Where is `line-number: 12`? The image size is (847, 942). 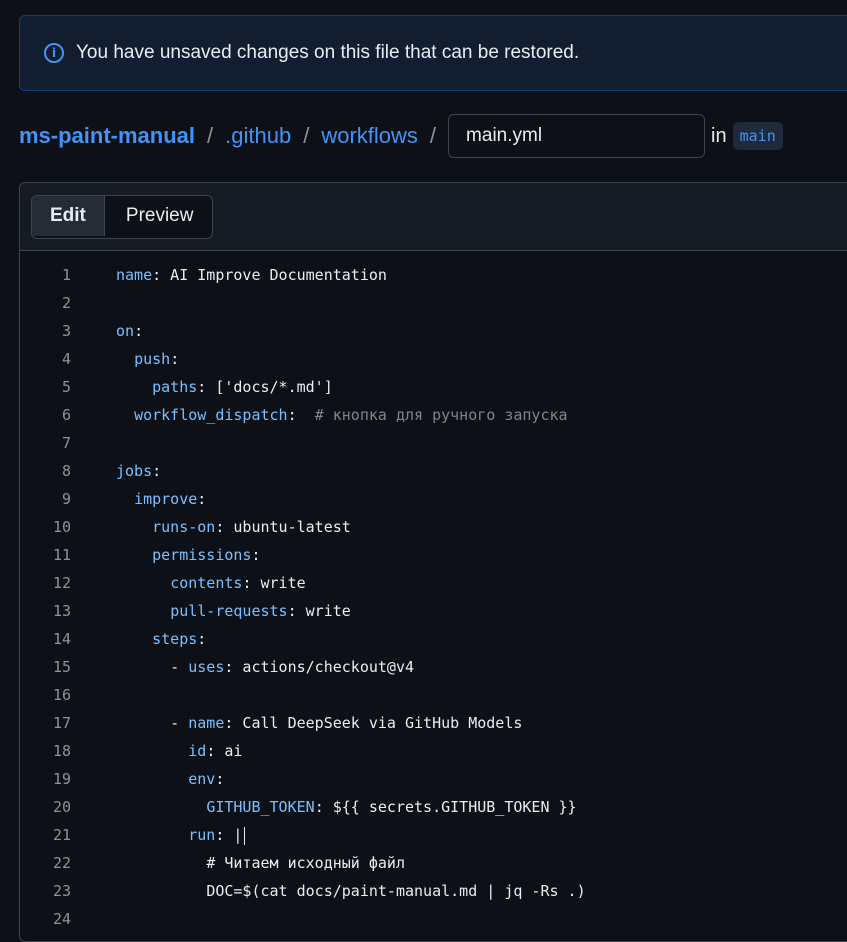
line-number: 12 is located at coordinates (61, 583).